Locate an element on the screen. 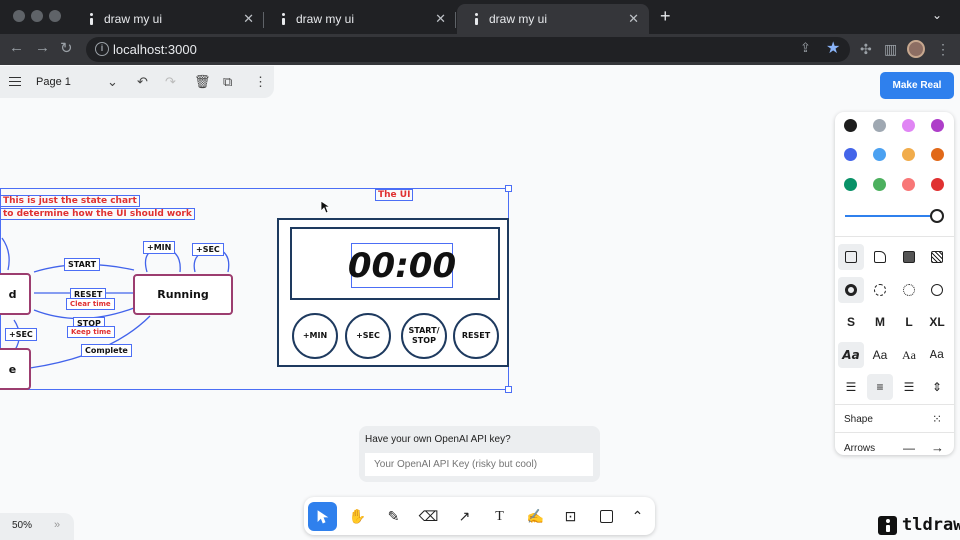 Image resolution: width=960 pixels, height=540 pixels. timer-time-text: 00:00 is located at coordinates (402, 265).